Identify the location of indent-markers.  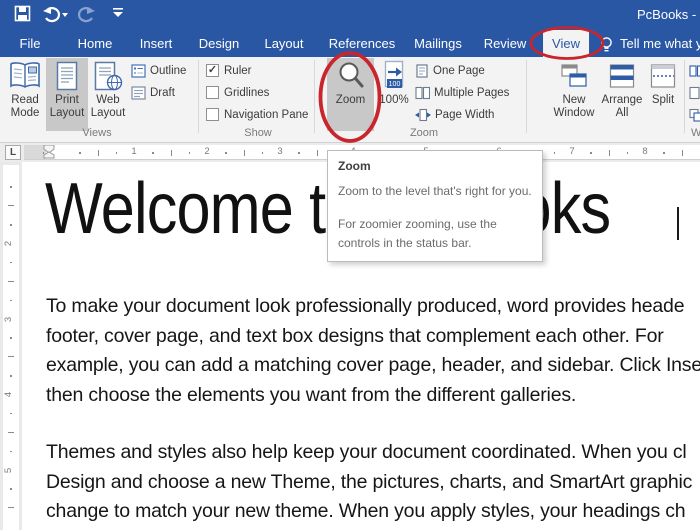
(49, 152).